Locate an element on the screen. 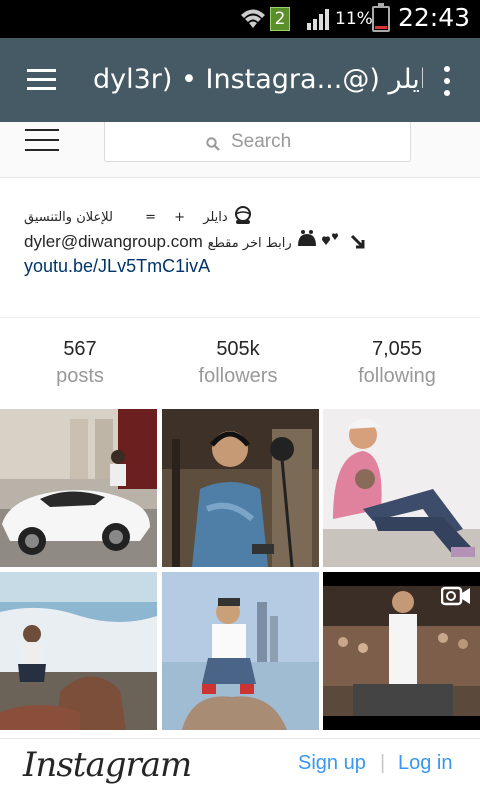 The image size is (480, 800). hamburger-menu-icon is located at coordinates (42, 141).